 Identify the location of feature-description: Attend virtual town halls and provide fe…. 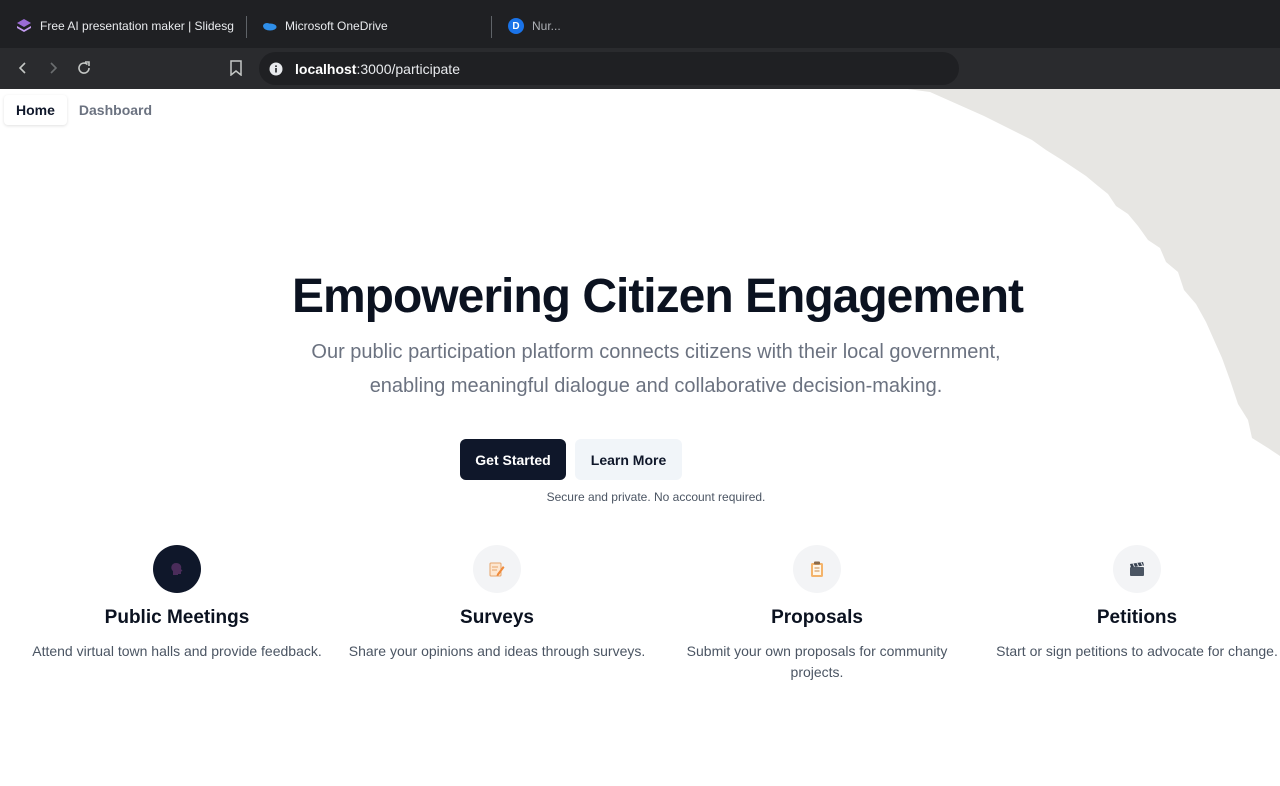
(177, 651).